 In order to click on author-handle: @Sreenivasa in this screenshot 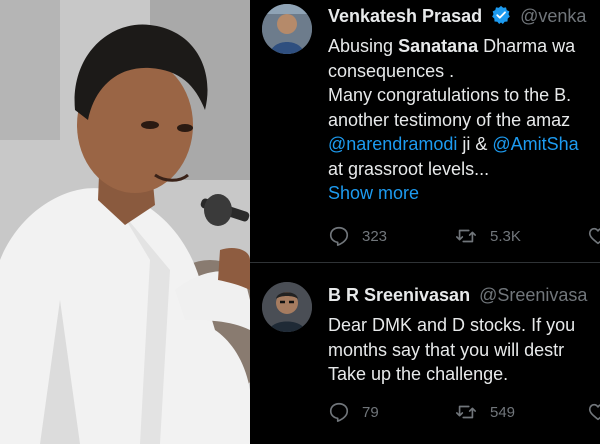, I will do `click(533, 295)`.